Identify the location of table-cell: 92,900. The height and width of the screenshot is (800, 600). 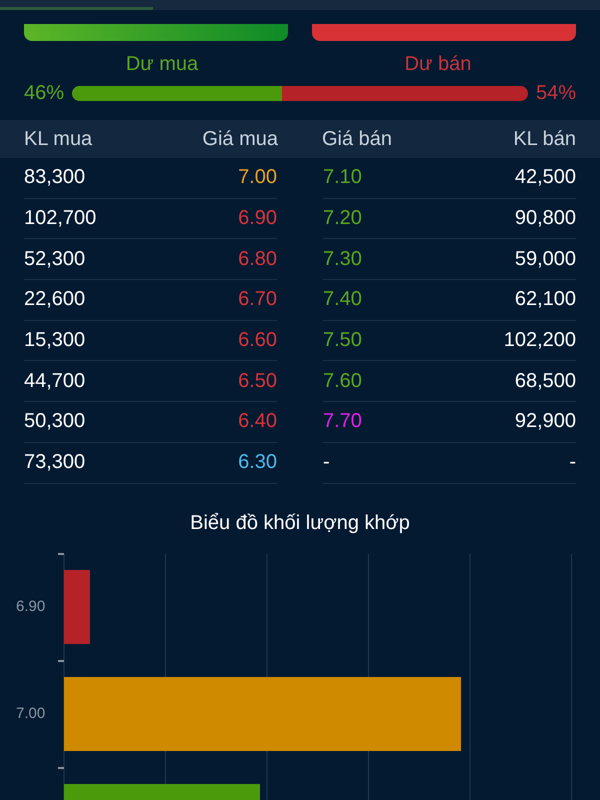
(545, 422).